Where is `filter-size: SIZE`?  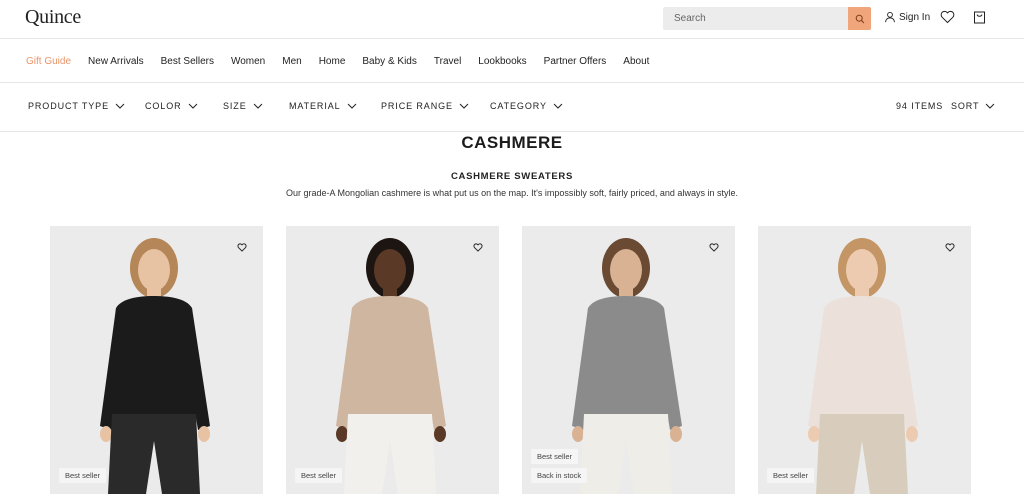
filter-size: SIZE is located at coordinates (256, 106).